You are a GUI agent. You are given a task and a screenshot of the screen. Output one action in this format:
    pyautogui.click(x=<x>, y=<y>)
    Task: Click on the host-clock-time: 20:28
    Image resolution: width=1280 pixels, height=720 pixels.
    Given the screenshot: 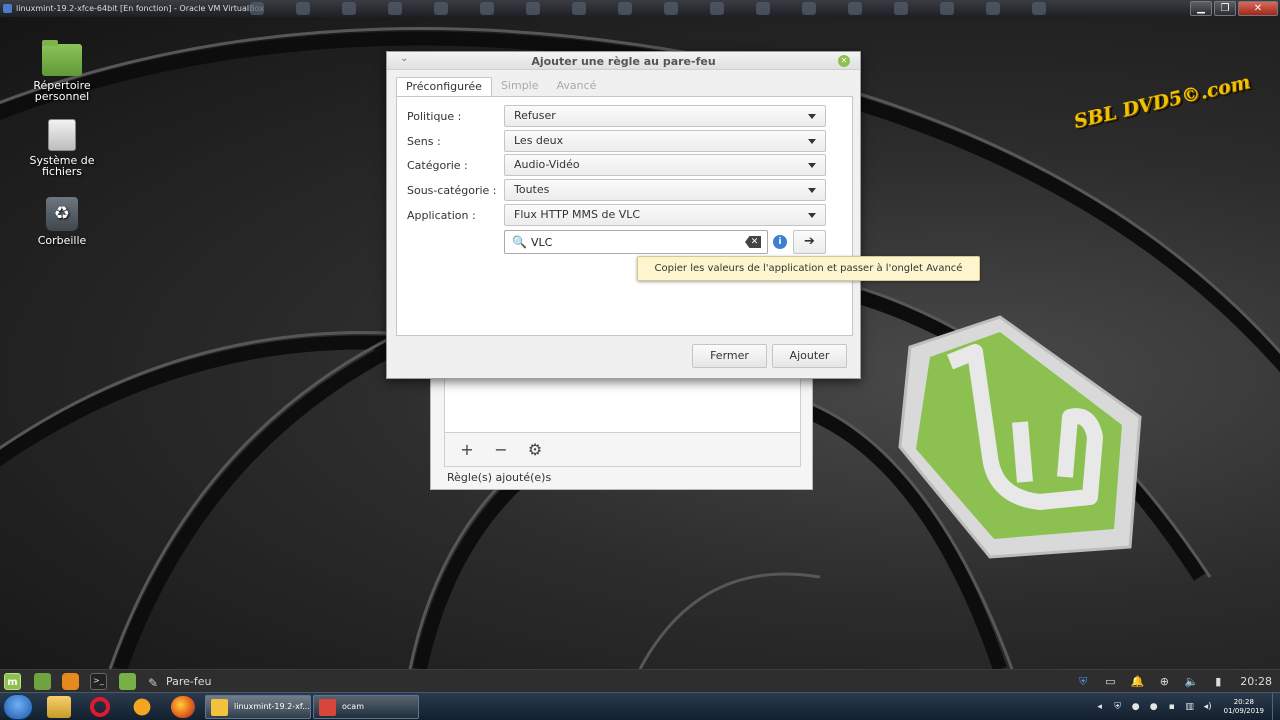 What is the action you would take?
    pyautogui.click(x=1243, y=702)
    